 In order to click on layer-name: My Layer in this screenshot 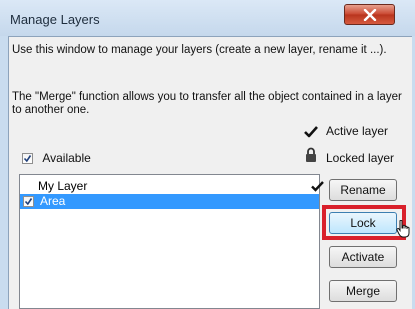, I will do `click(63, 186)`.